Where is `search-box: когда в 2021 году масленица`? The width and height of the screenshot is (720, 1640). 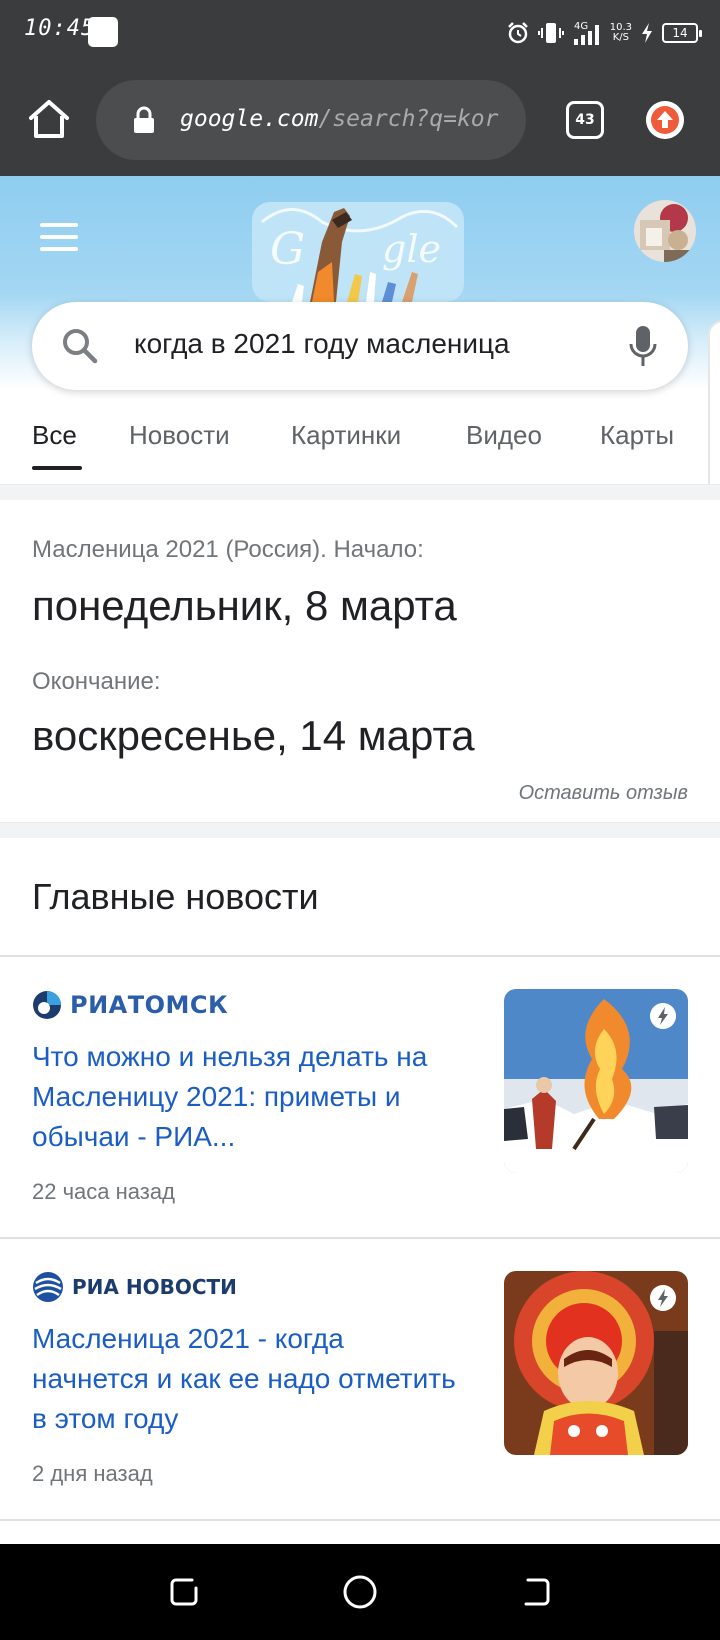 search-box: когда в 2021 году масленица is located at coordinates (360, 346).